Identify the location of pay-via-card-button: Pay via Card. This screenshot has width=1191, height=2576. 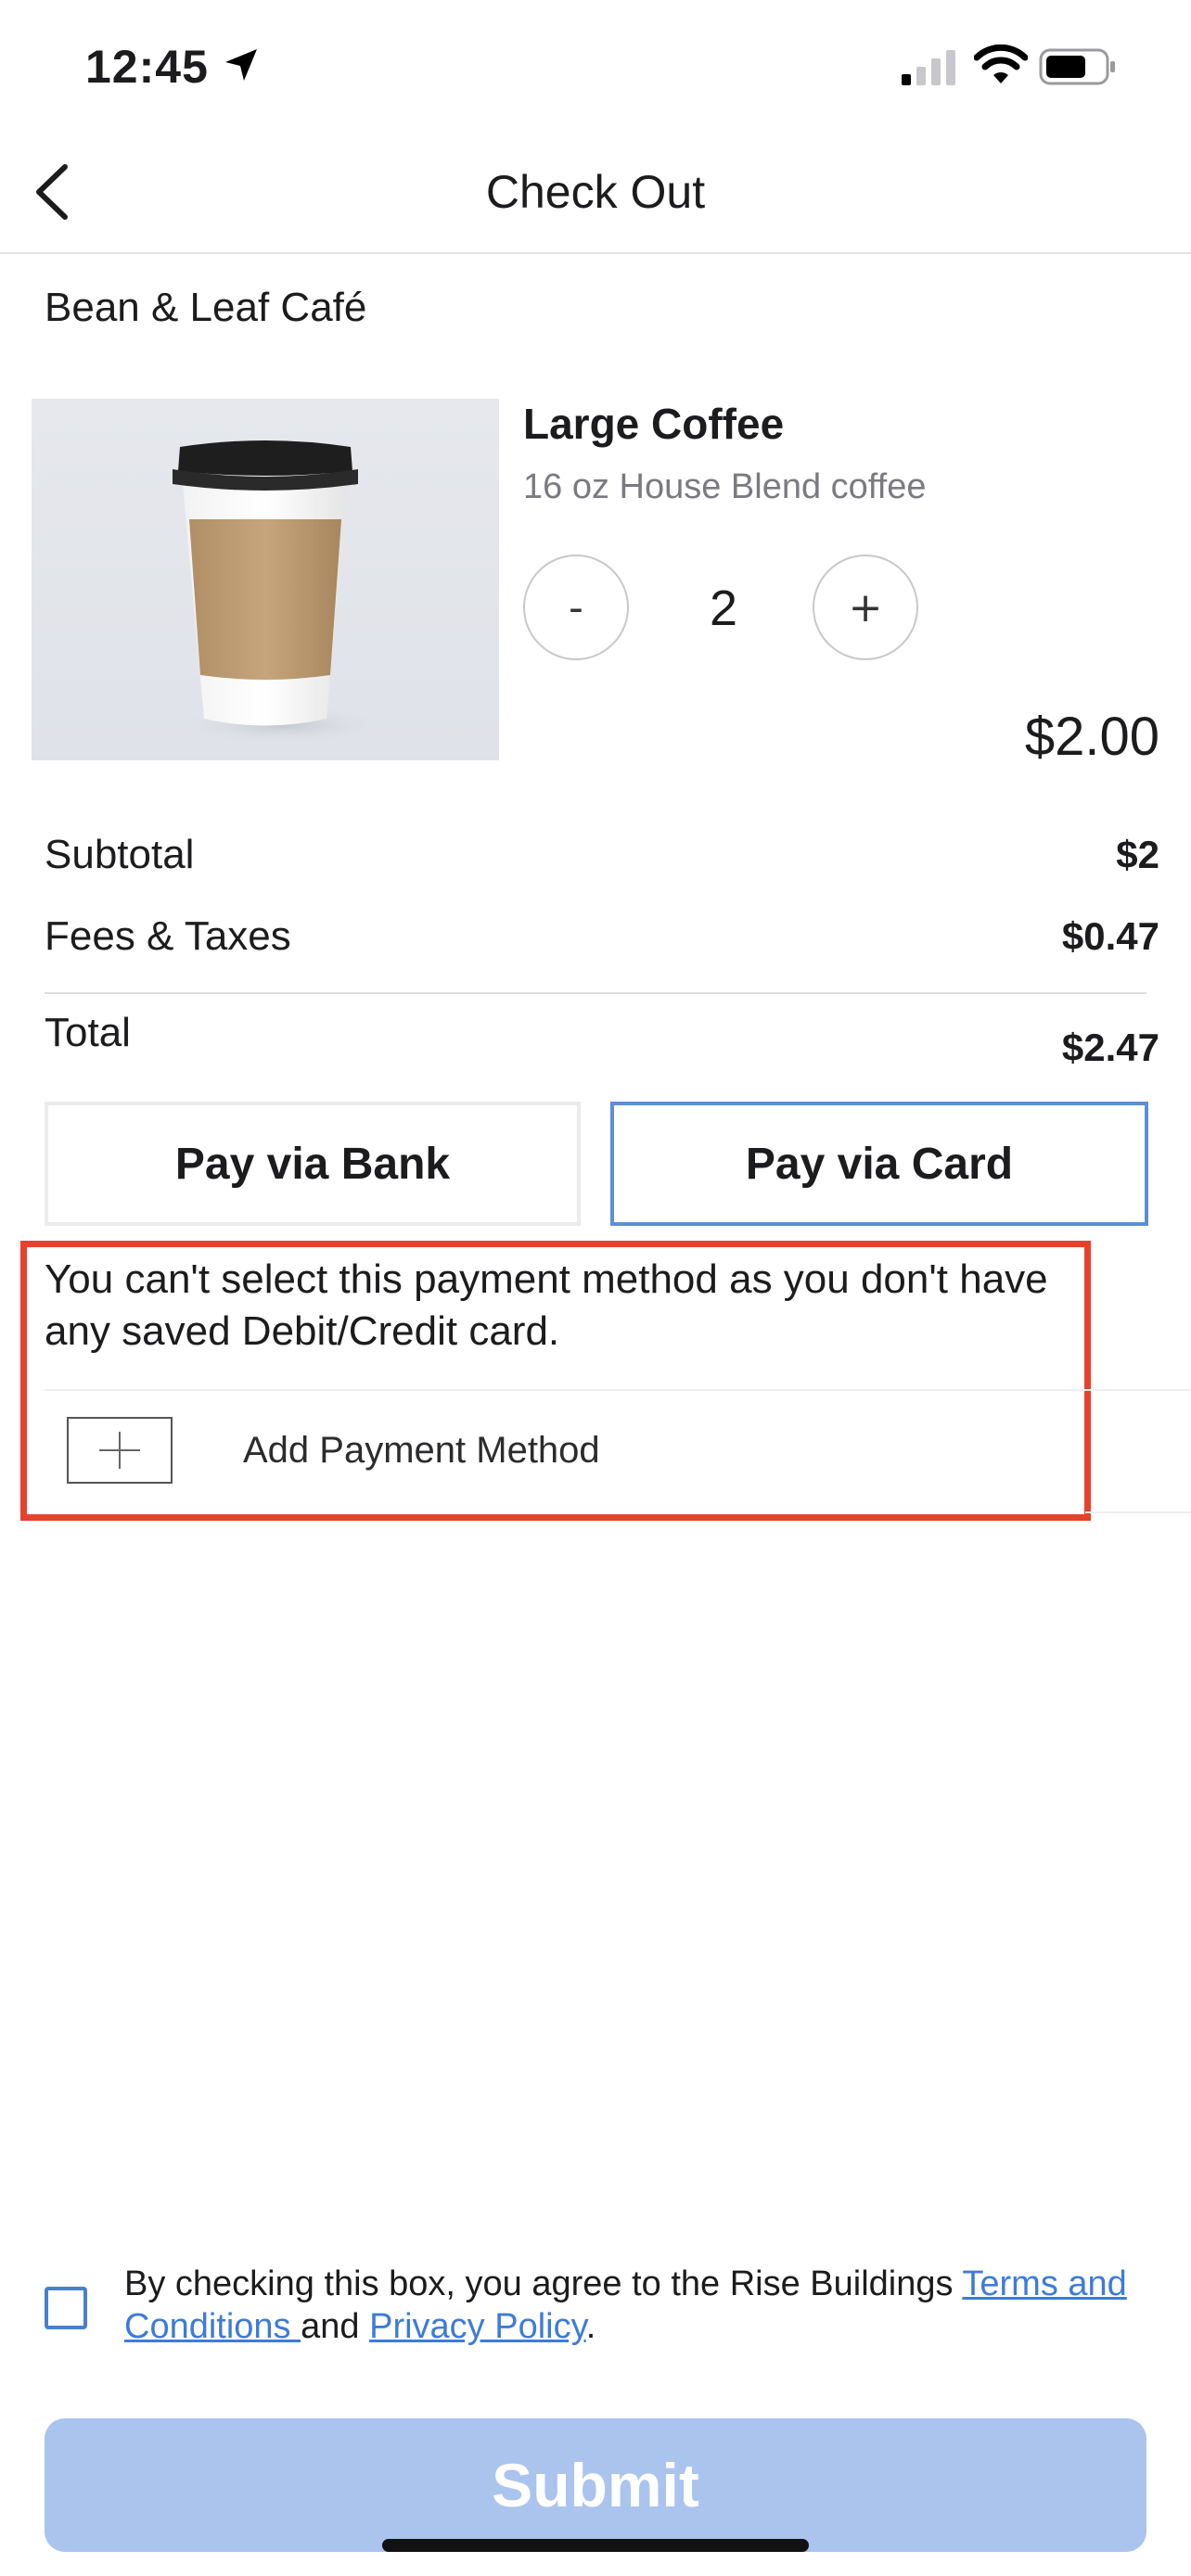
(879, 1164).